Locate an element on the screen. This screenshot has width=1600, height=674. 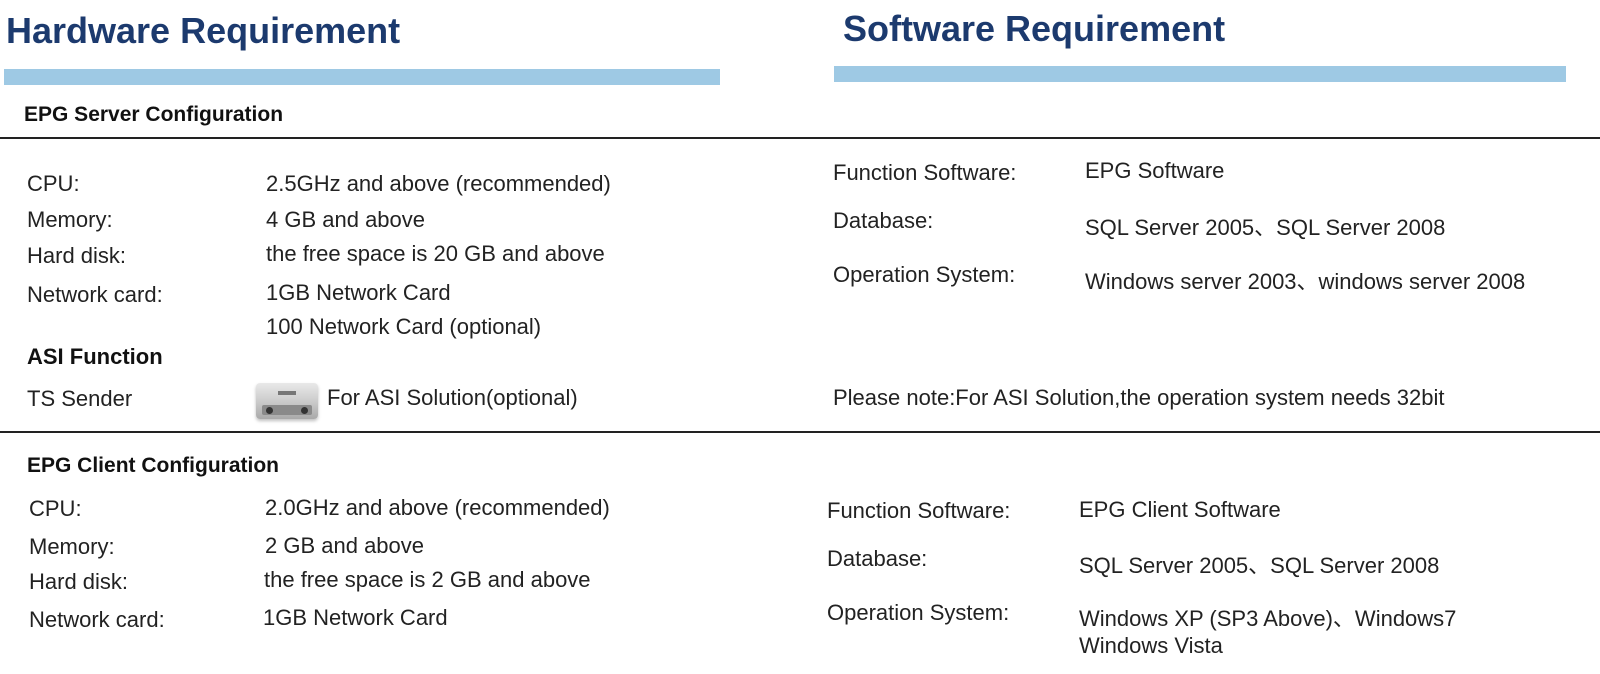
server-network-value-2: 100 Network Card (optional) is located at coordinates (404, 326).